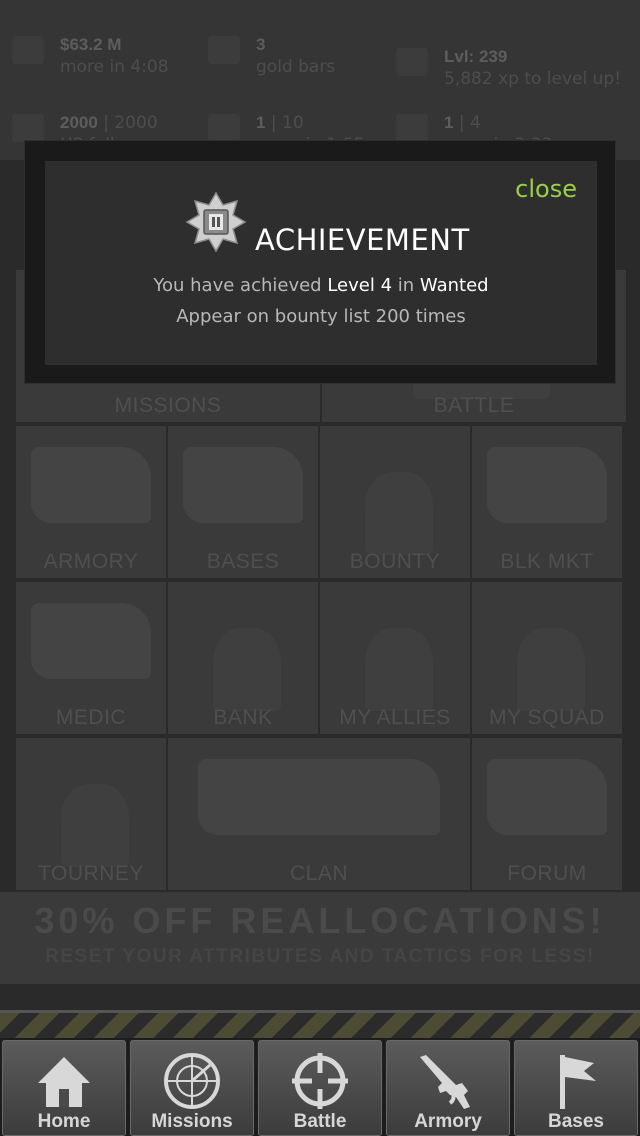 Image resolution: width=640 pixels, height=1136 pixels. Describe the element at coordinates (360, 285) in the screenshot. I see `achievement-level: Level 4` at that location.